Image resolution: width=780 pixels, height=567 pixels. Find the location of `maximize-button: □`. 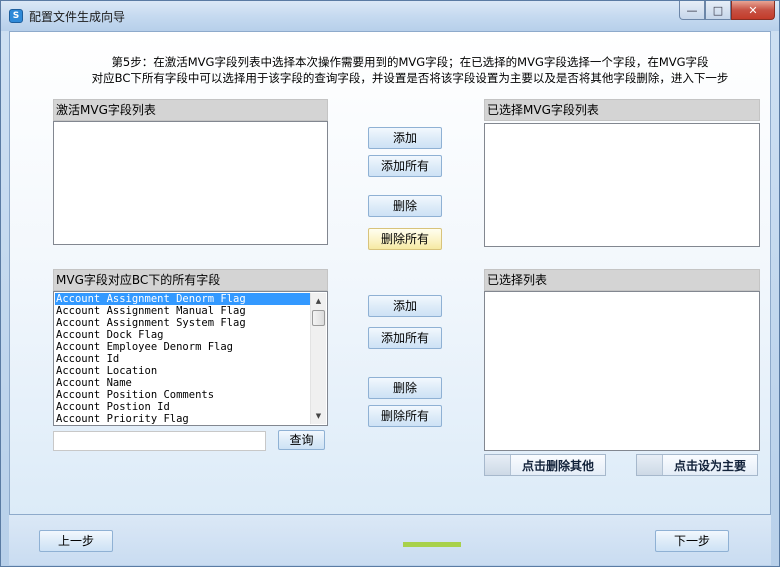

maximize-button: □ is located at coordinates (718, 10).